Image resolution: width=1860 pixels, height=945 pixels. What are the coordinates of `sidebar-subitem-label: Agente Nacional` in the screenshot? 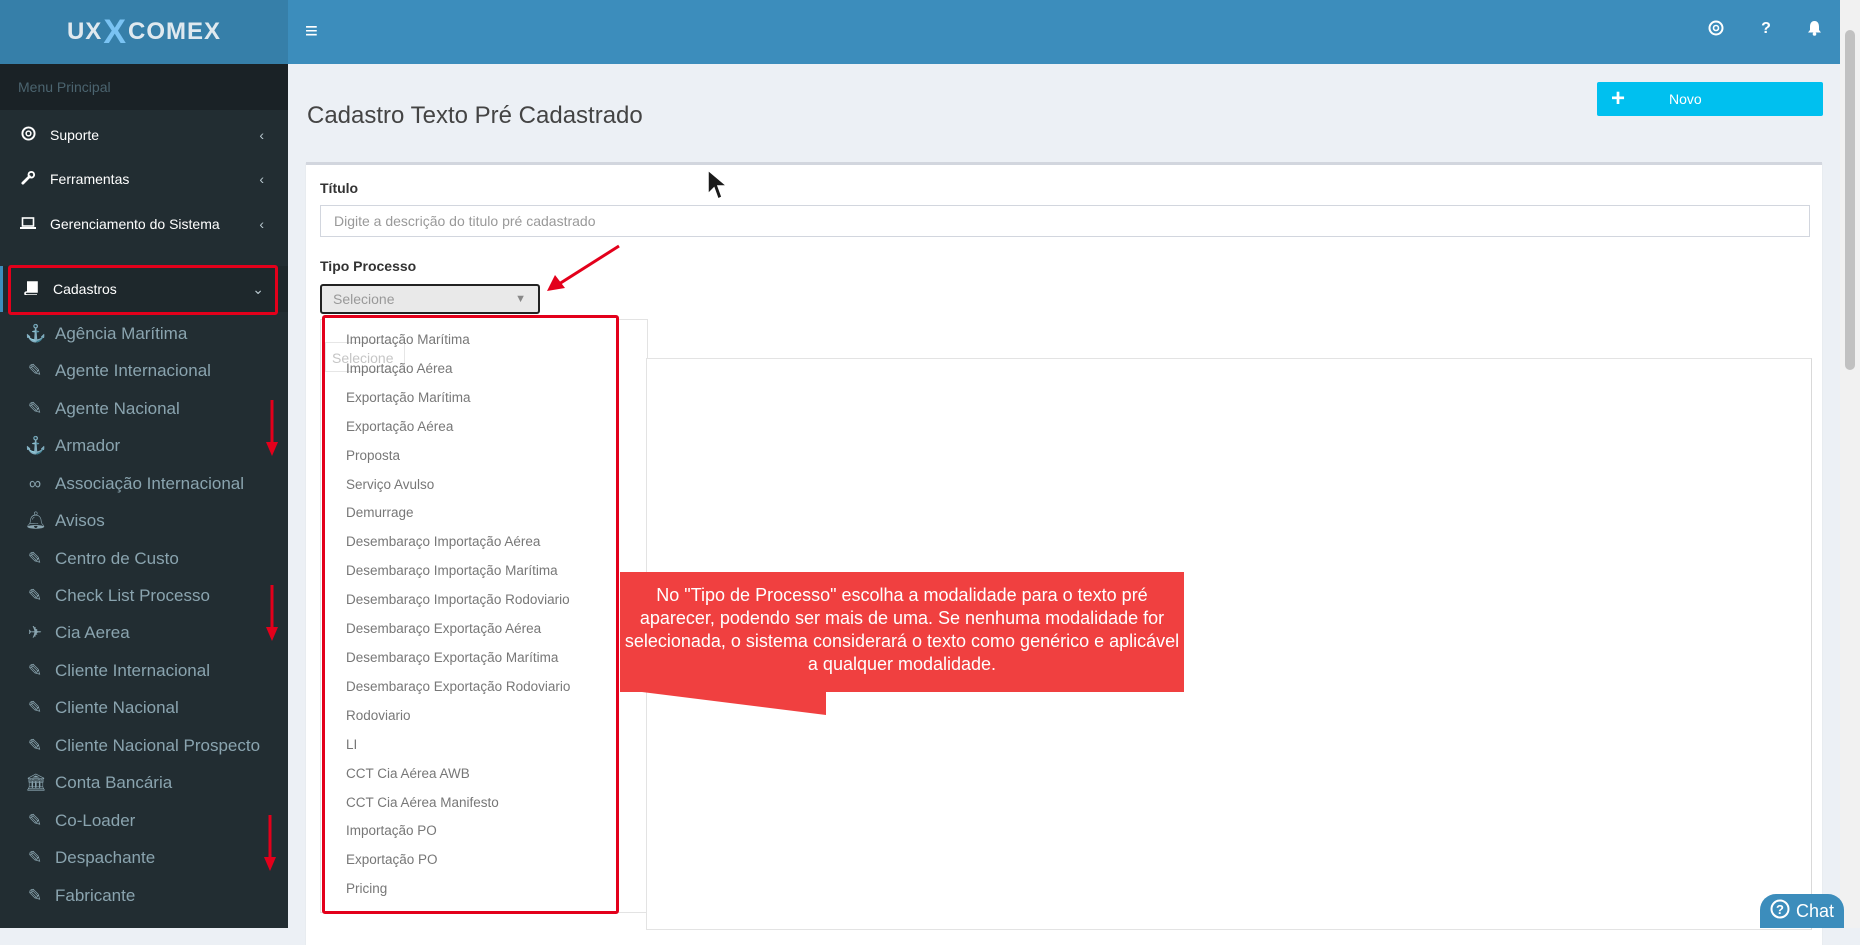 It's located at (117, 408).